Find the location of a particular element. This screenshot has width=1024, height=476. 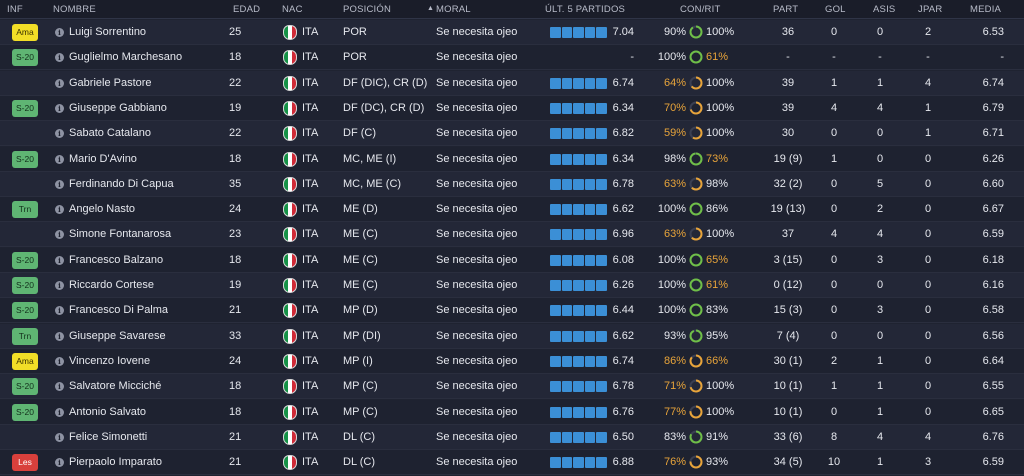

player-name: Francesco Di Palma is located at coordinates (149, 310).